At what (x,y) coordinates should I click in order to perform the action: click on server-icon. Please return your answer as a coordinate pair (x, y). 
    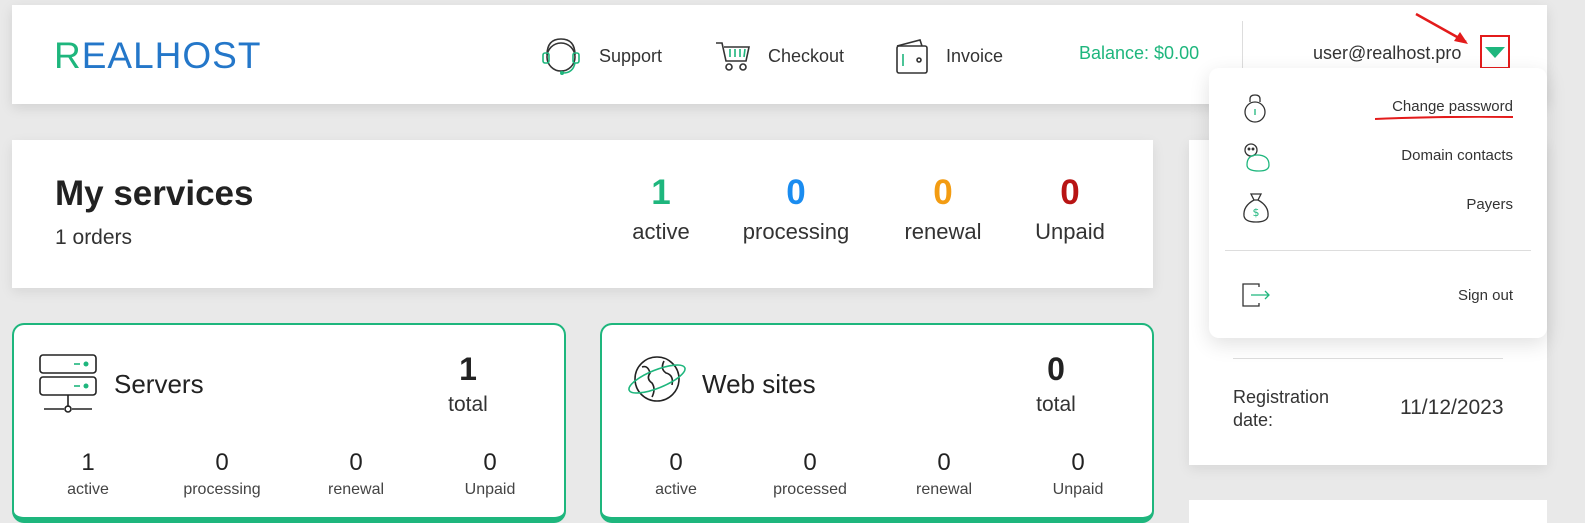
    Looking at the image, I should click on (68, 383).